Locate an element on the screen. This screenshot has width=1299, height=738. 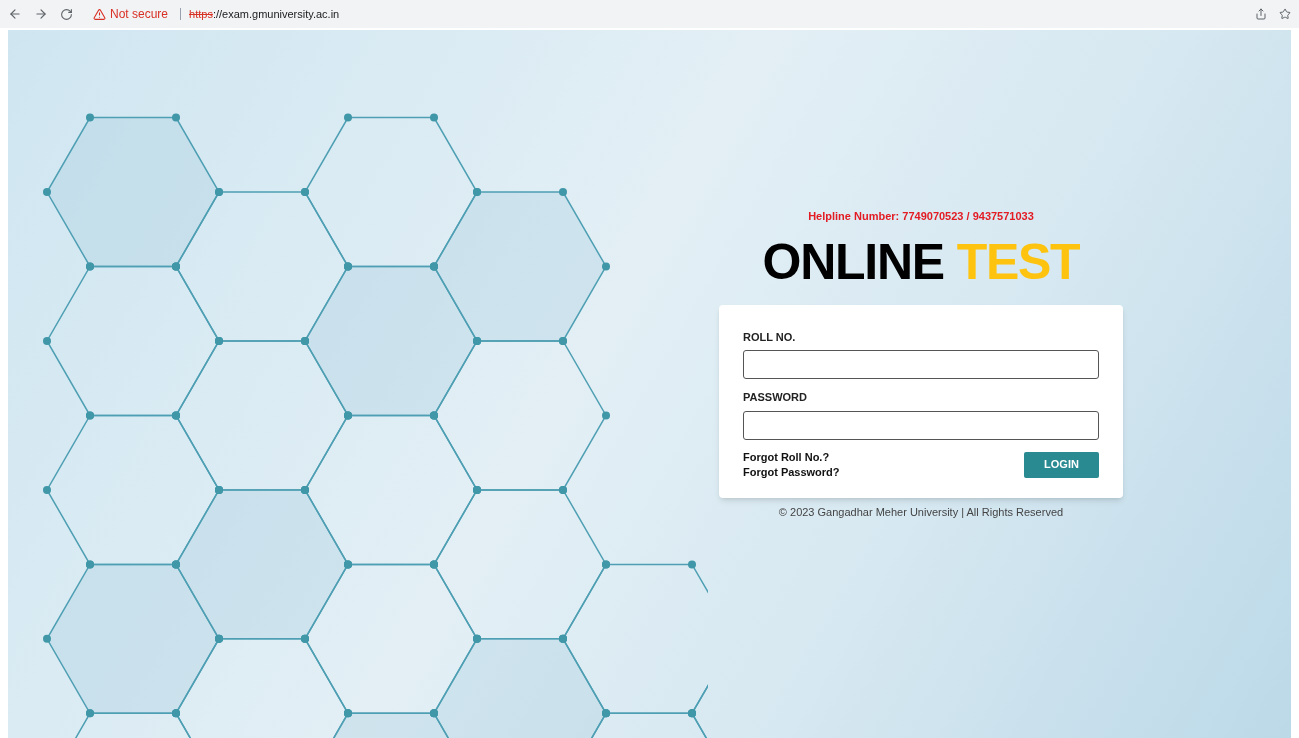
online-test-heading: ONLINE TEST is located at coordinates (921, 261).